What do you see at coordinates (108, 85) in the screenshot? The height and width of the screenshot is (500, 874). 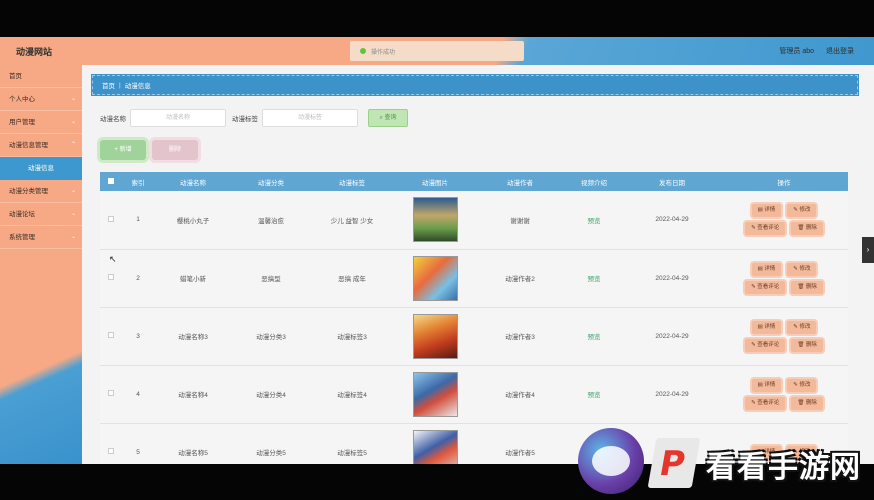 I see `breadcrumb-home: 首页` at bounding box center [108, 85].